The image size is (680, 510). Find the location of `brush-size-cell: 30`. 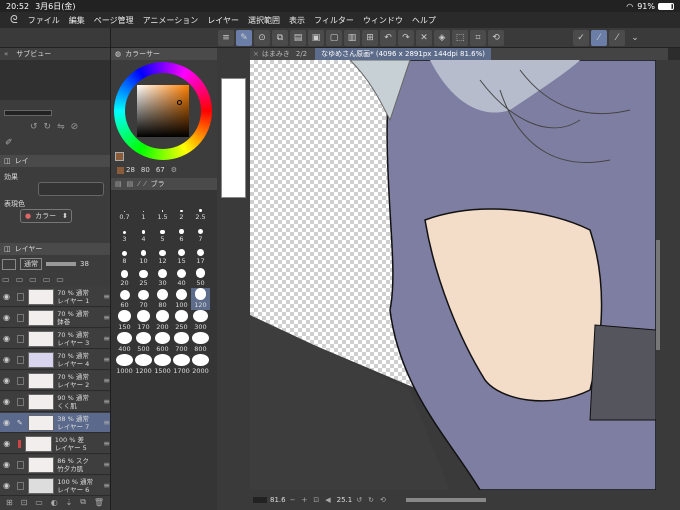

brush-size-cell: 30 is located at coordinates (162, 277).